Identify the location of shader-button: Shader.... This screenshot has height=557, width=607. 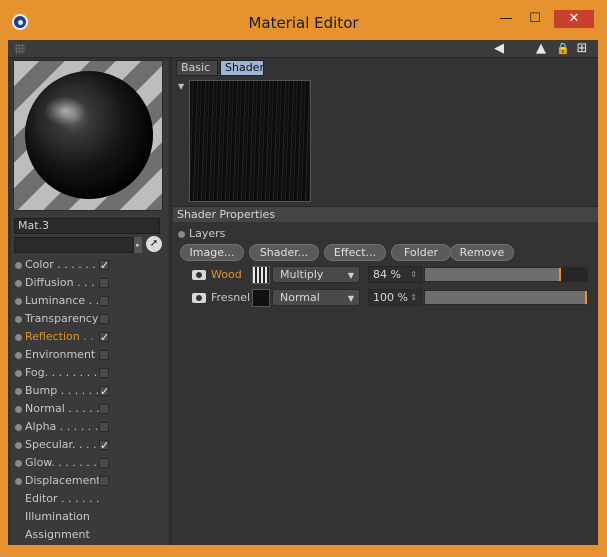
(284, 252).